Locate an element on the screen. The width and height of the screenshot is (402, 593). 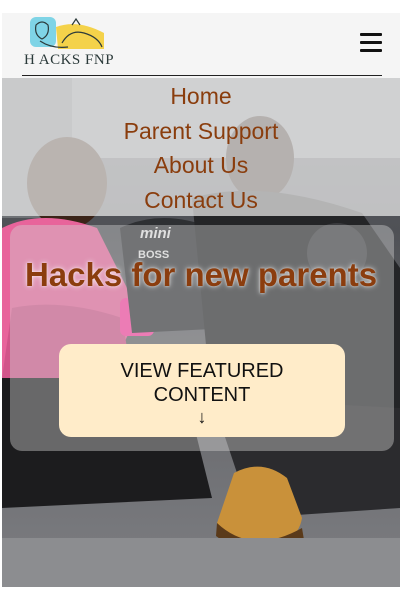
arrow-down-icon: ↓ is located at coordinates (202, 417).